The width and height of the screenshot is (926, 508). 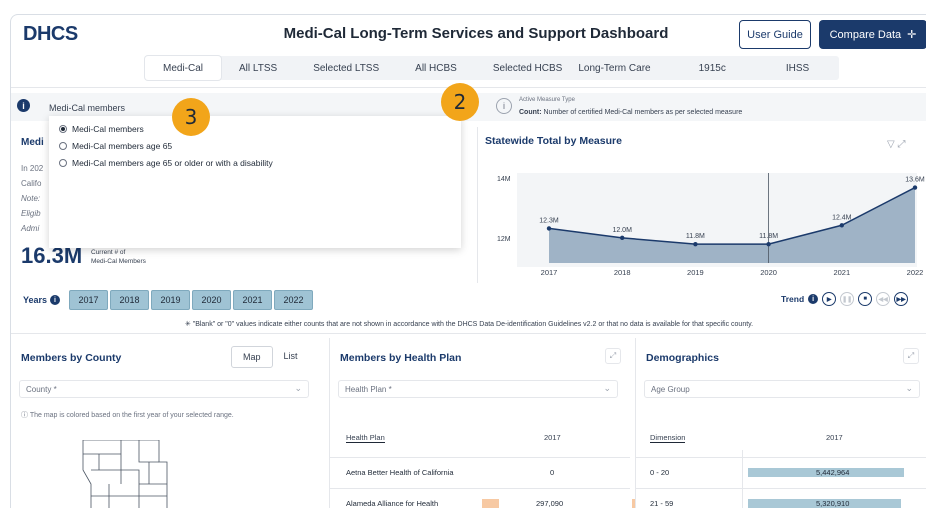 I want to click on list-toggle: List, so click(x=291, y=357).